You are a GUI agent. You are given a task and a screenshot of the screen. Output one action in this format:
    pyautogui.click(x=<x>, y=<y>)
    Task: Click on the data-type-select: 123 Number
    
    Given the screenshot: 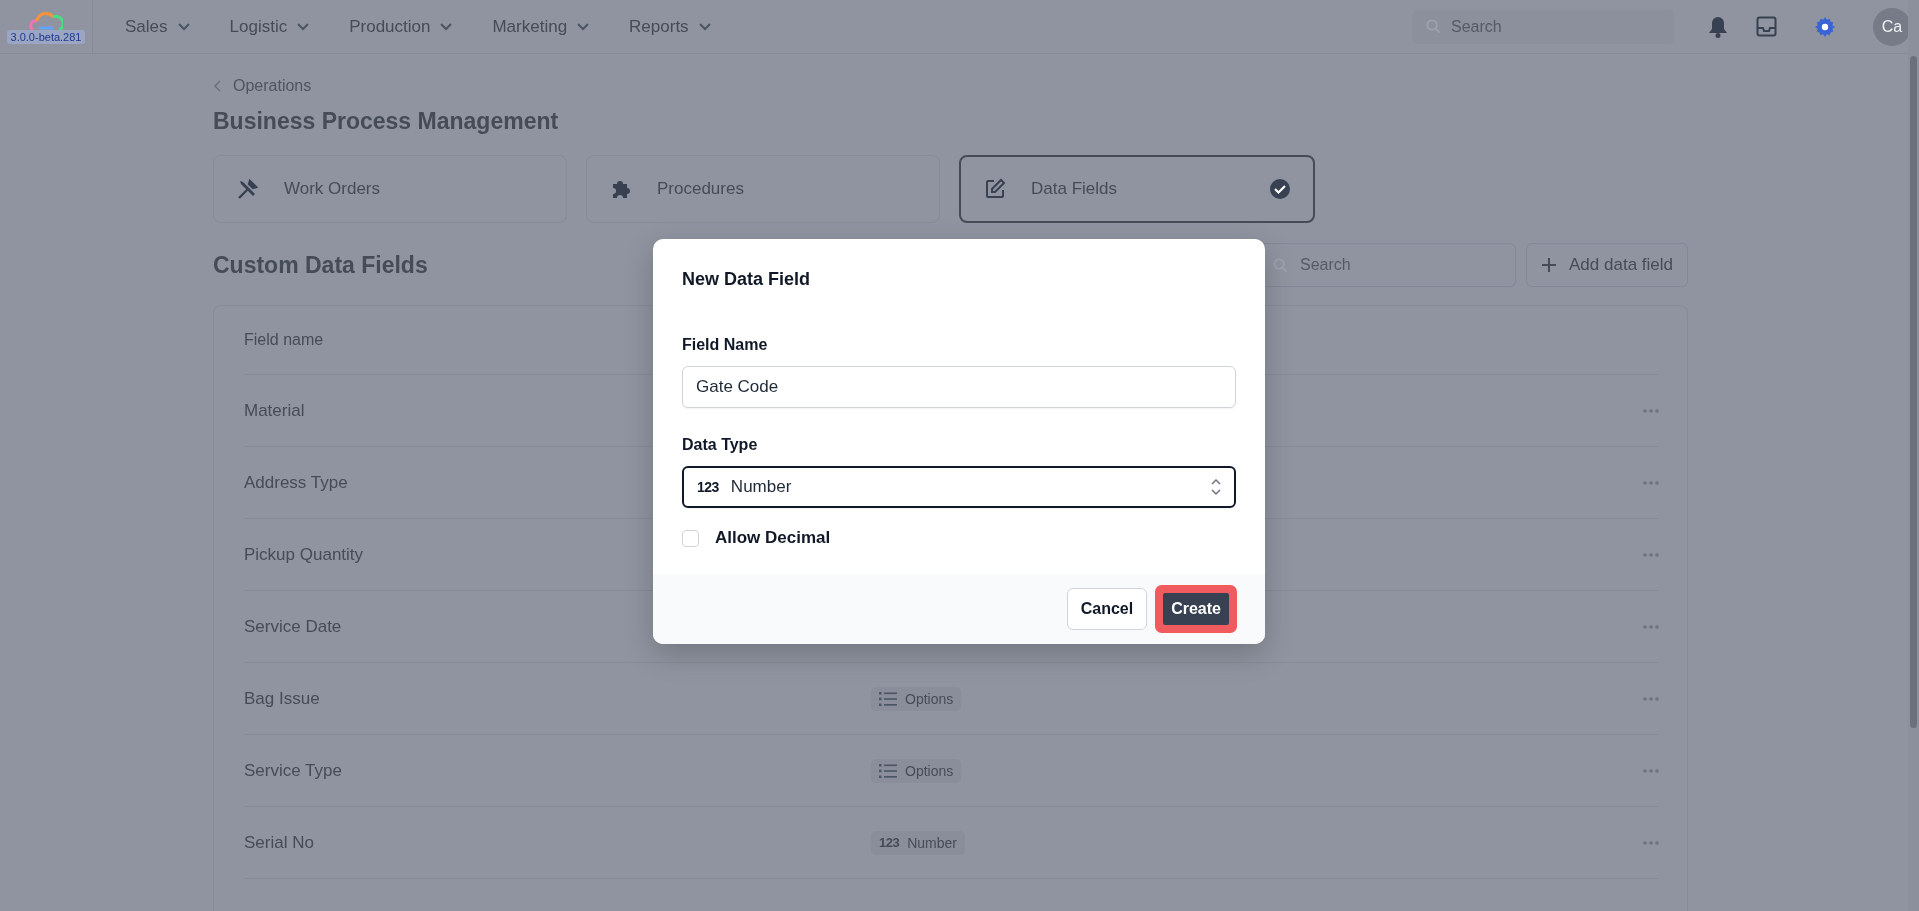 What is the action you would take?
    pyautogui.click(x=959, y=487)
    